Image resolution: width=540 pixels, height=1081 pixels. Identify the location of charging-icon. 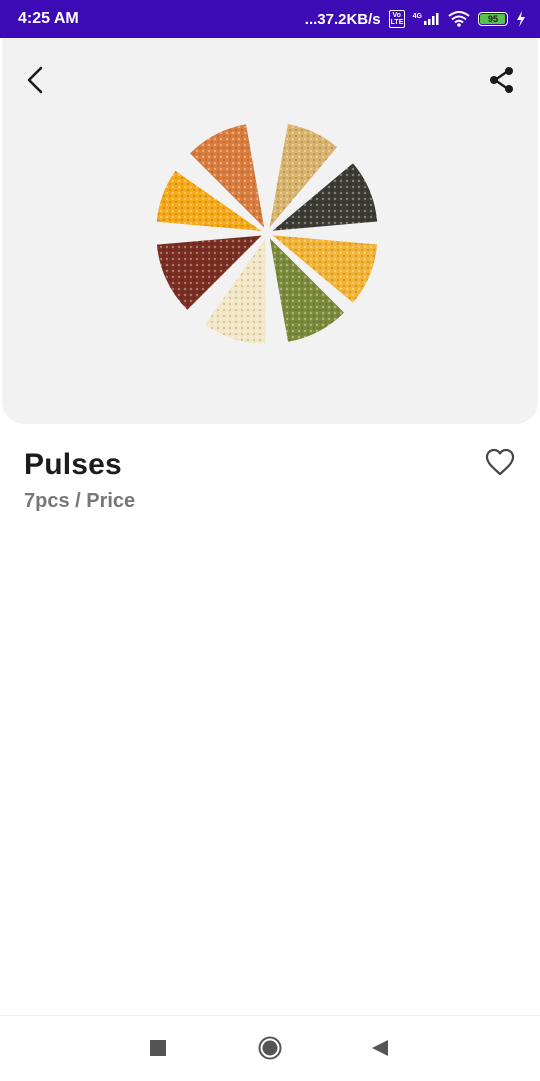
(521, 19).